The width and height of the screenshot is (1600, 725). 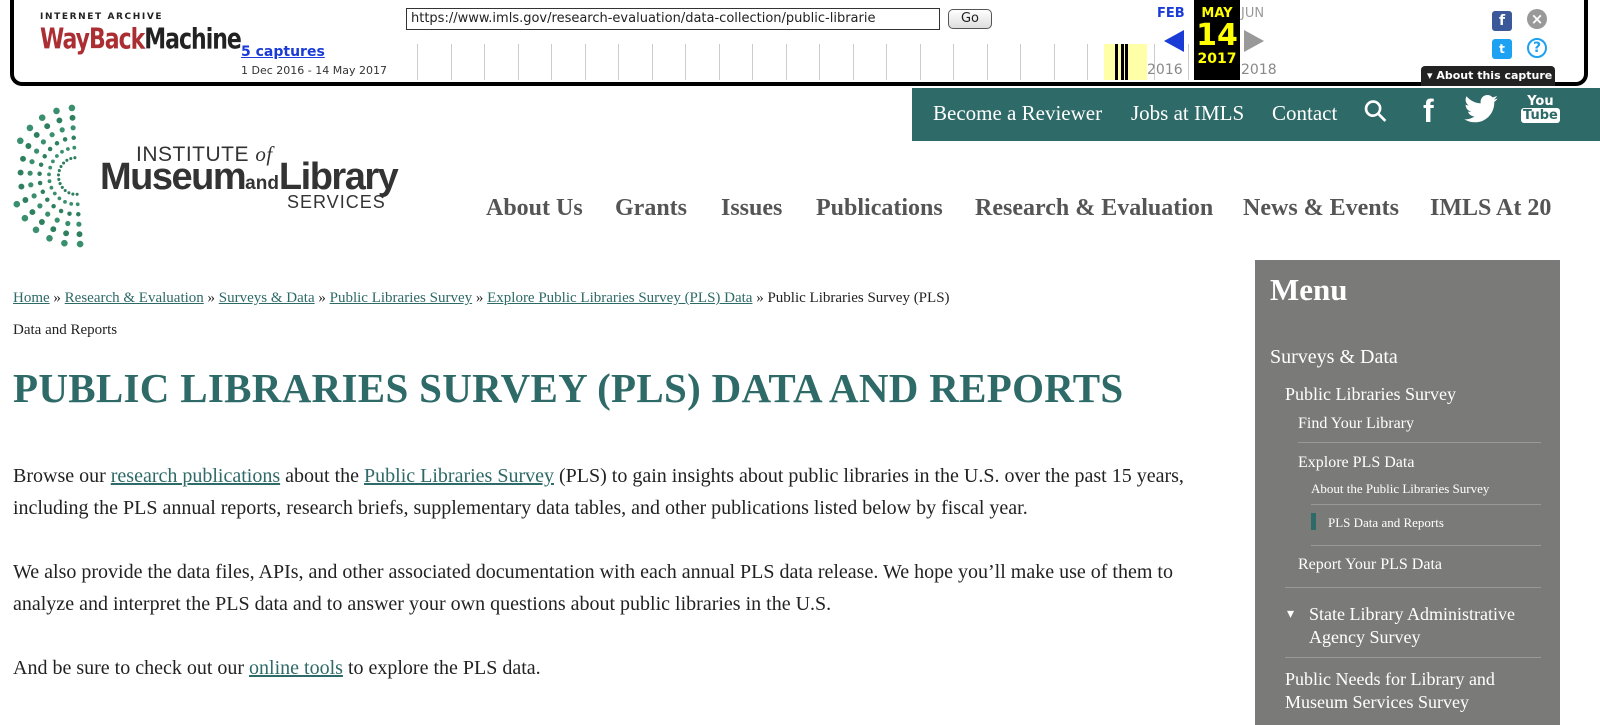 What do you see at coordinates (1481, 112) in the screenshot?
I see `twitter-icon` at bounding box center [1481, 112].